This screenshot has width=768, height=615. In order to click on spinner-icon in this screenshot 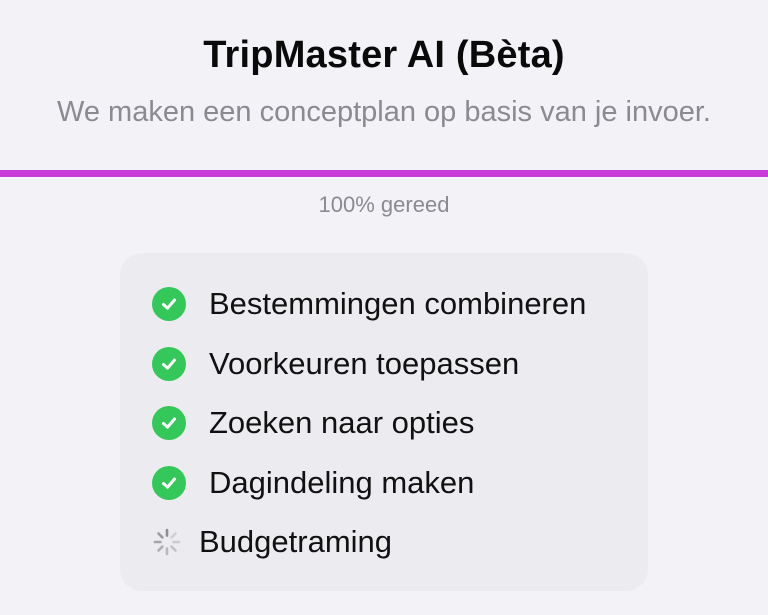, I will do `click(167, 542)`.